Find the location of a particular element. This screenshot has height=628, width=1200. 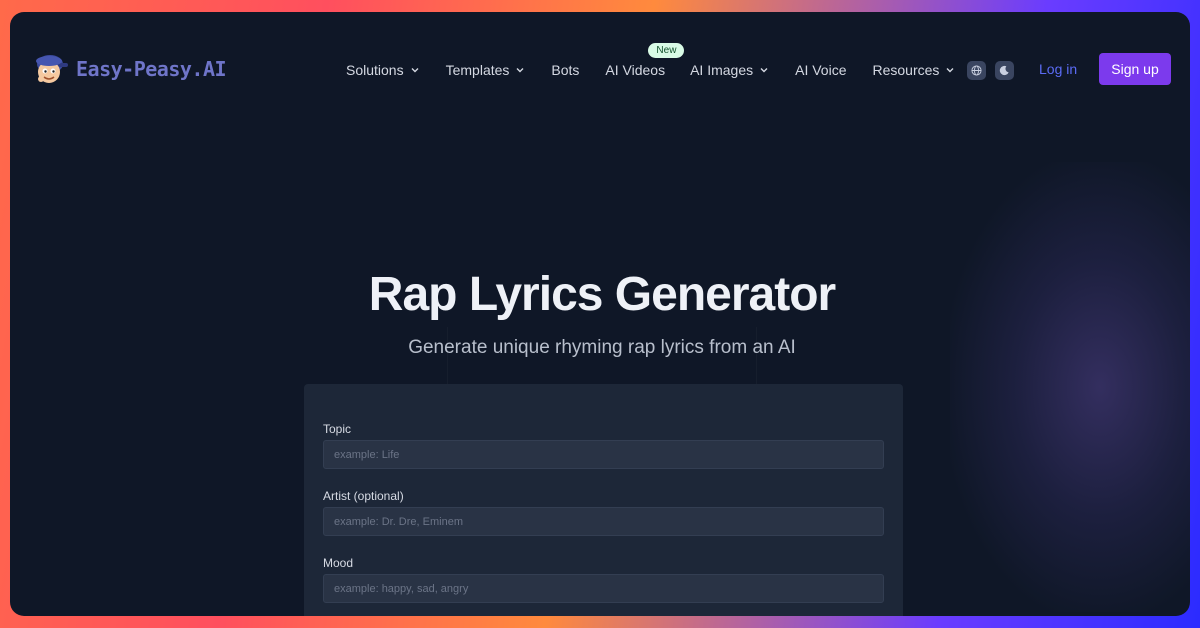

brand-name: Easy-Peasy.AI is located at coordinates (151, 69).